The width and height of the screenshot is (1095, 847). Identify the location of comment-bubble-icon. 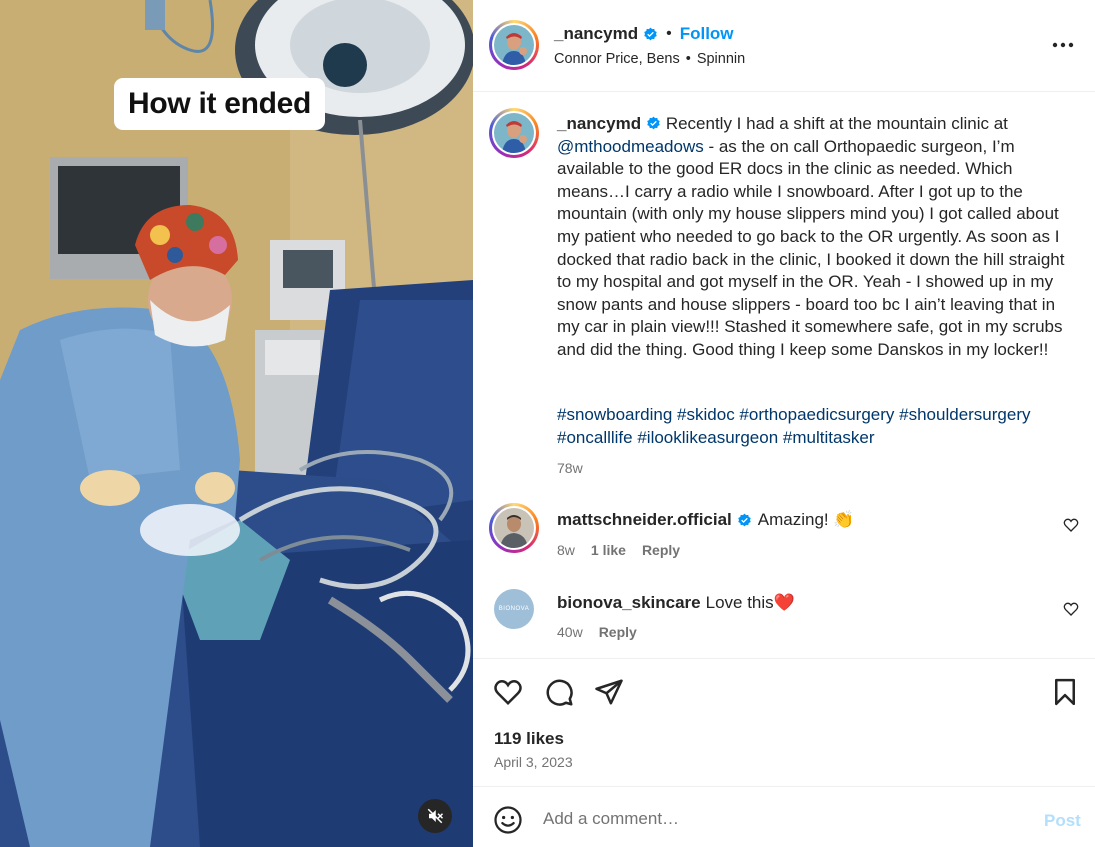
(559, 692).